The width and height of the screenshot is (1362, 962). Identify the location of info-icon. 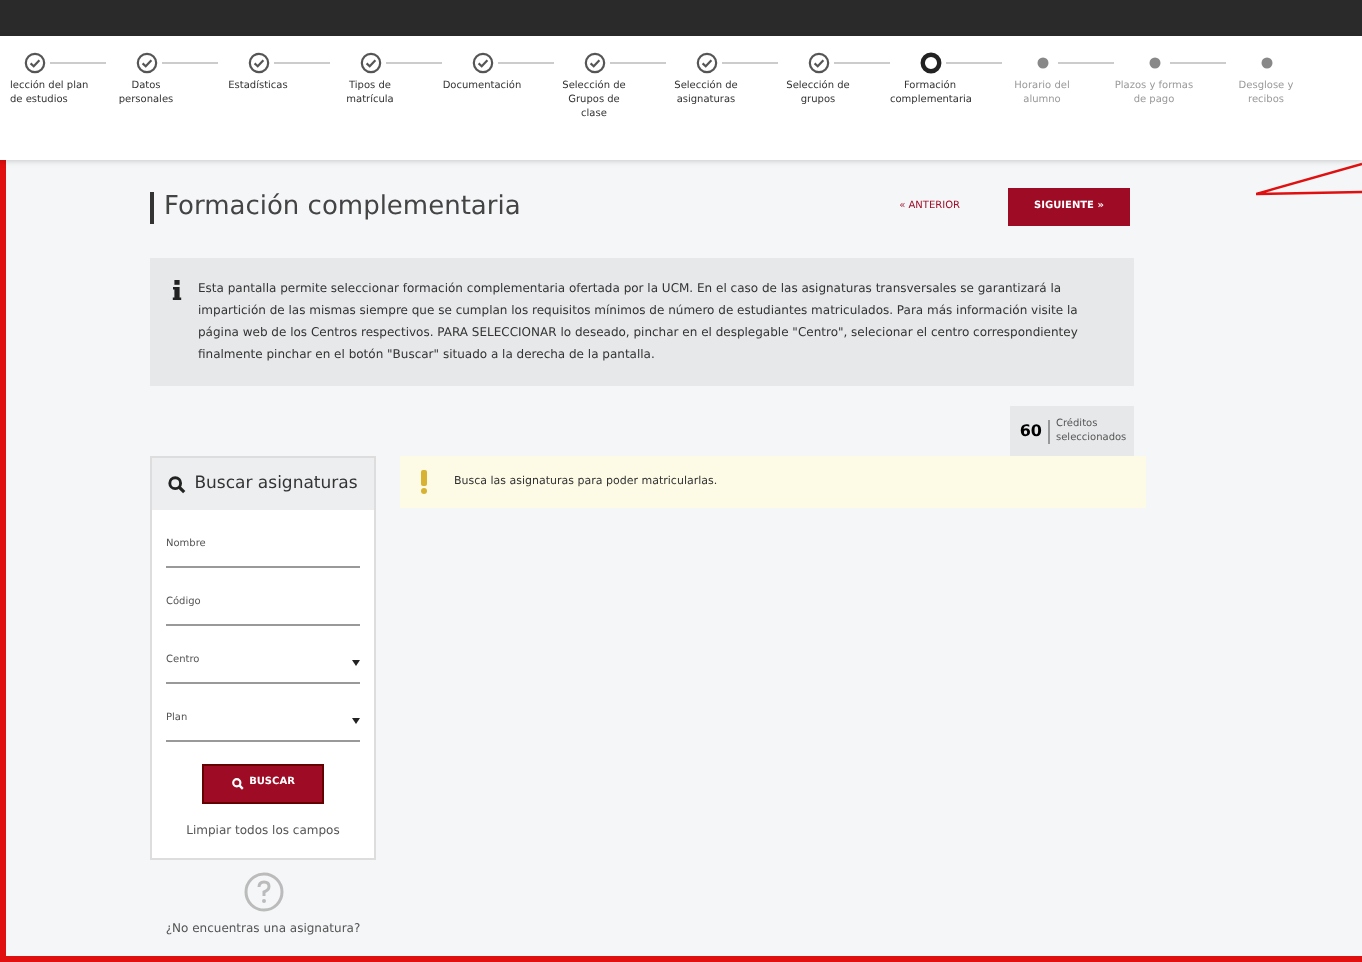
(177, 290).